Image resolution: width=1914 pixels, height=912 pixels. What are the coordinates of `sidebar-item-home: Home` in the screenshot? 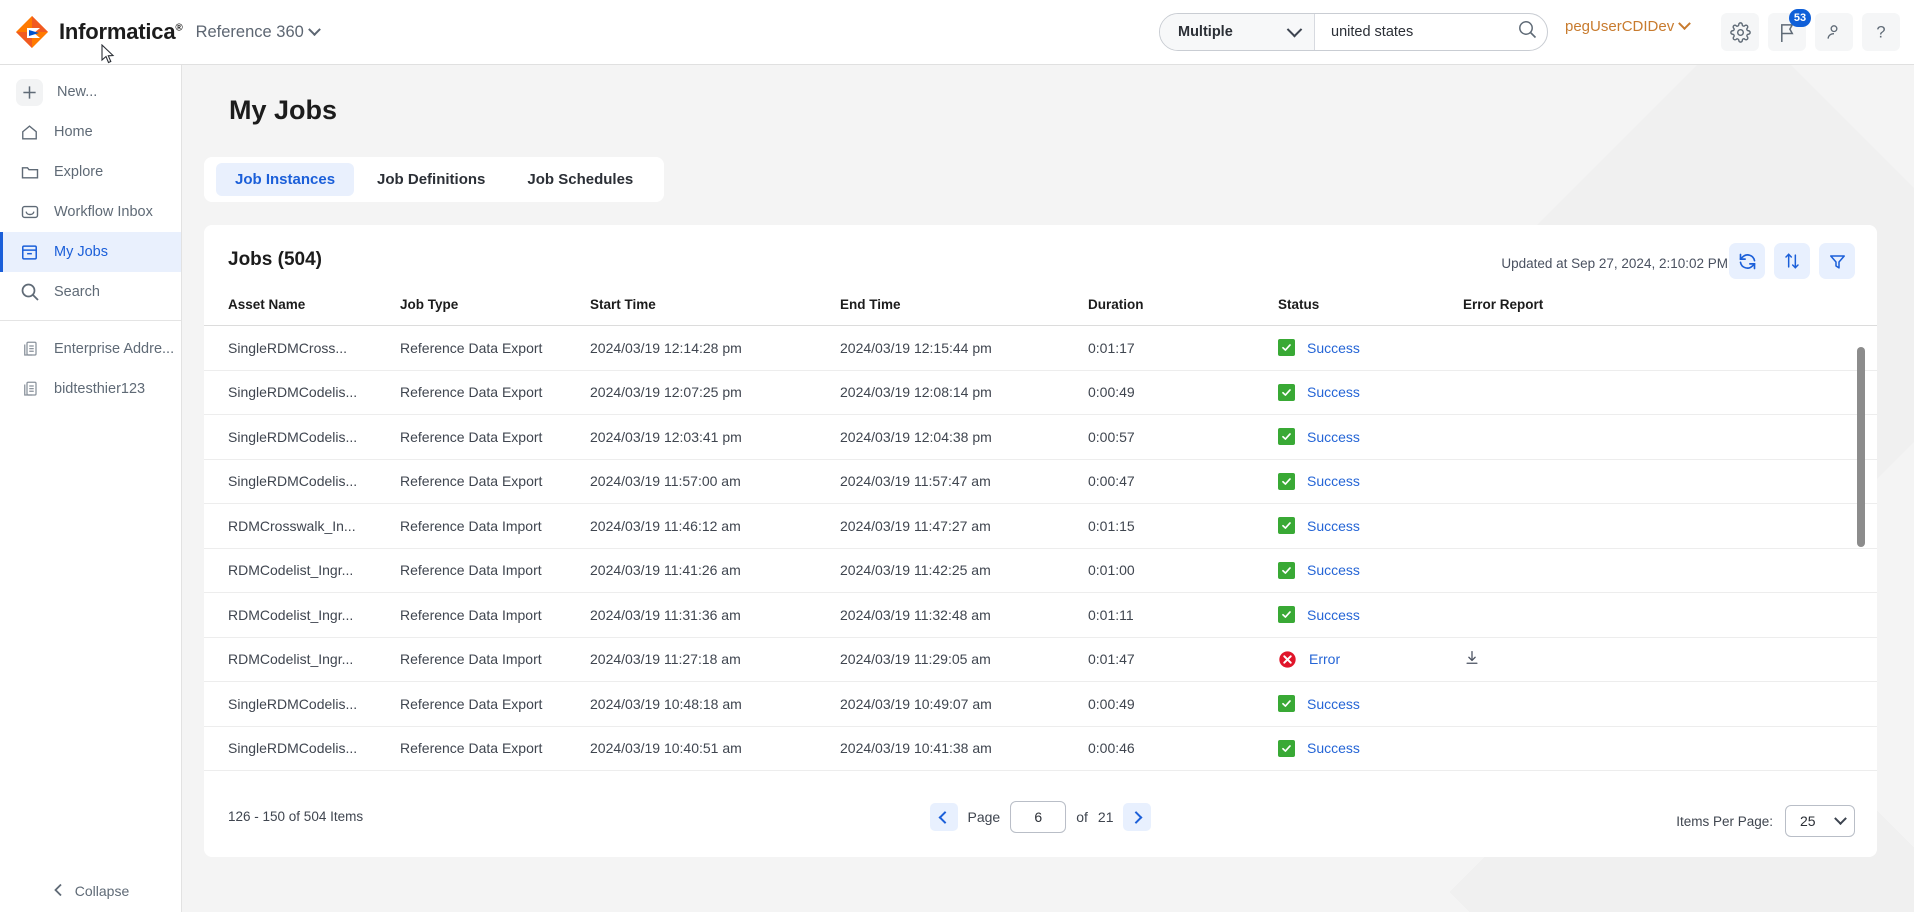 It's located at (90, 132).